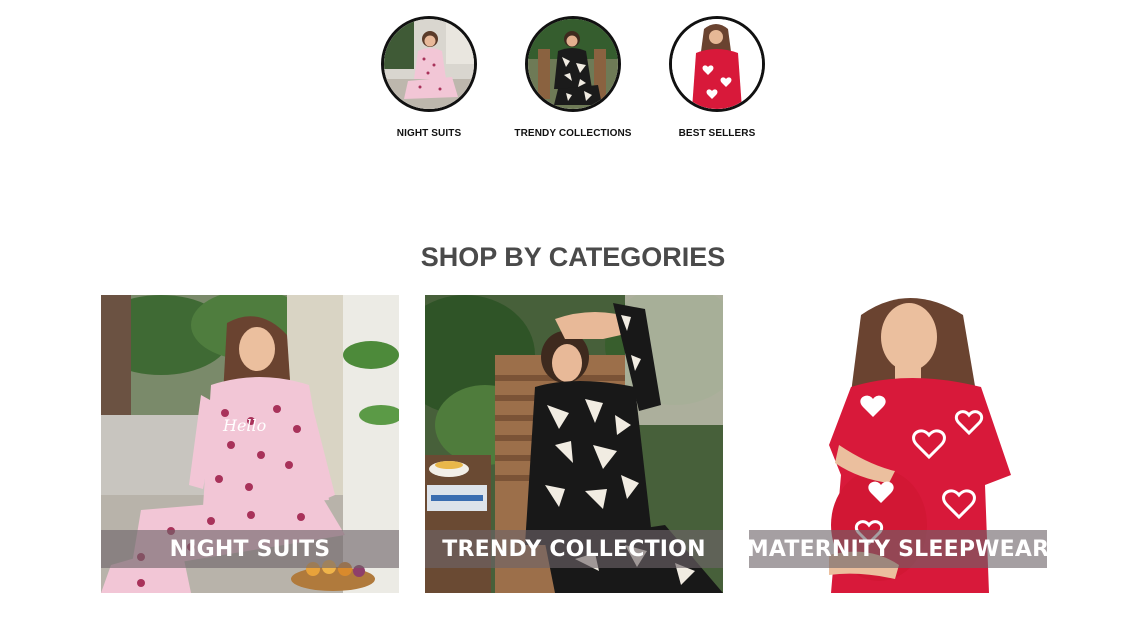 The width and height of the screenshot is (1146, 629). I want to click on category-tile-night-suits: Hello NIGHT SUITS, so click(250, 444).